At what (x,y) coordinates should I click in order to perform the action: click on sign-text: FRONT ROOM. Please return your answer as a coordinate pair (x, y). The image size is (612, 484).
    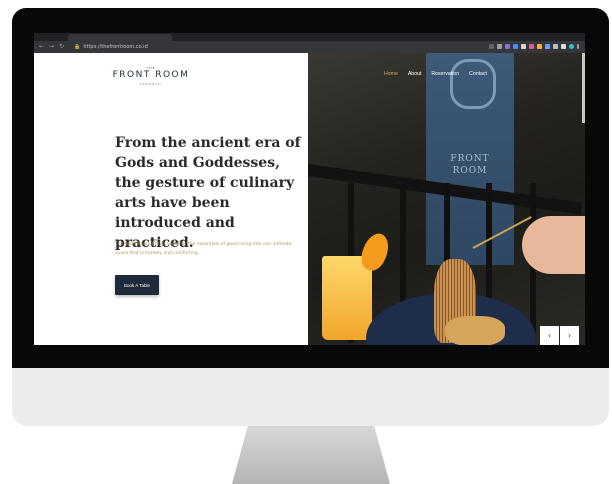
    Looking at the image, I should click on (470, 165).